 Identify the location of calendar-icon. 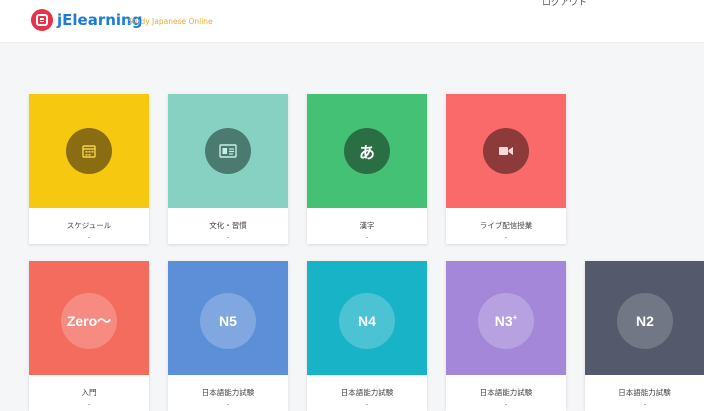
(89, 151).